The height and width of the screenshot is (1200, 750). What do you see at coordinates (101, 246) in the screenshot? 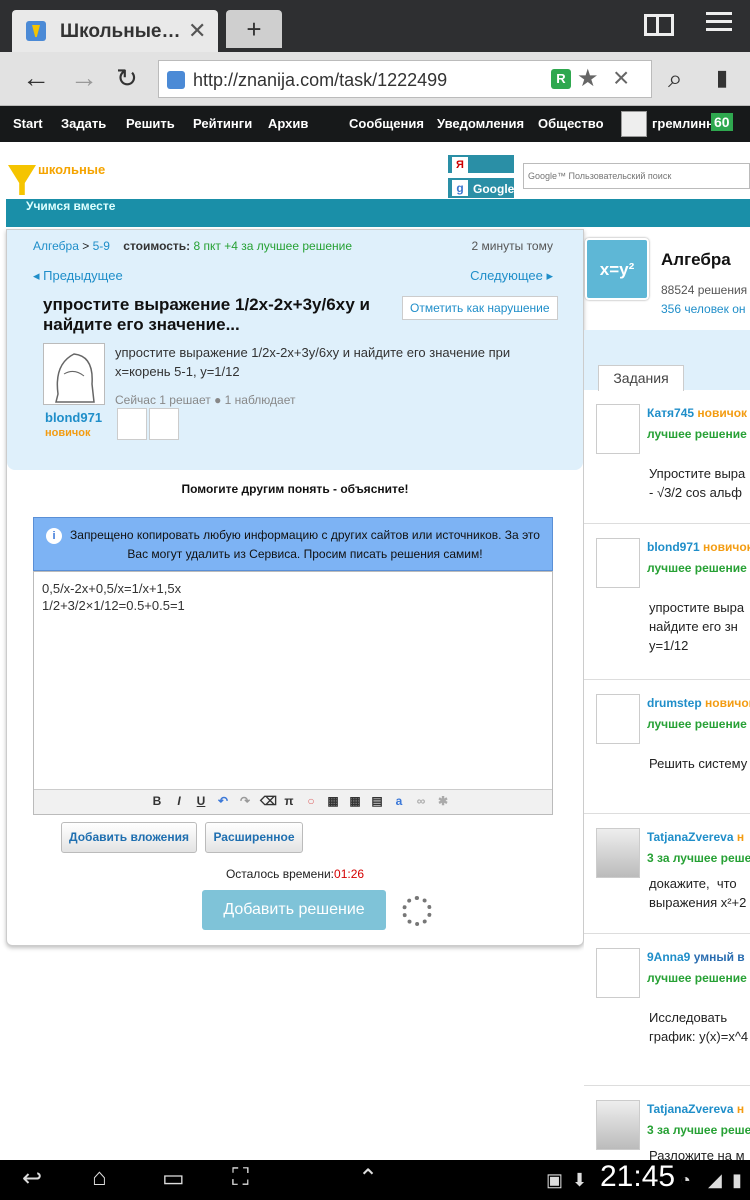
I see `grade-link: 5-9` at bounding box center [101, 246].